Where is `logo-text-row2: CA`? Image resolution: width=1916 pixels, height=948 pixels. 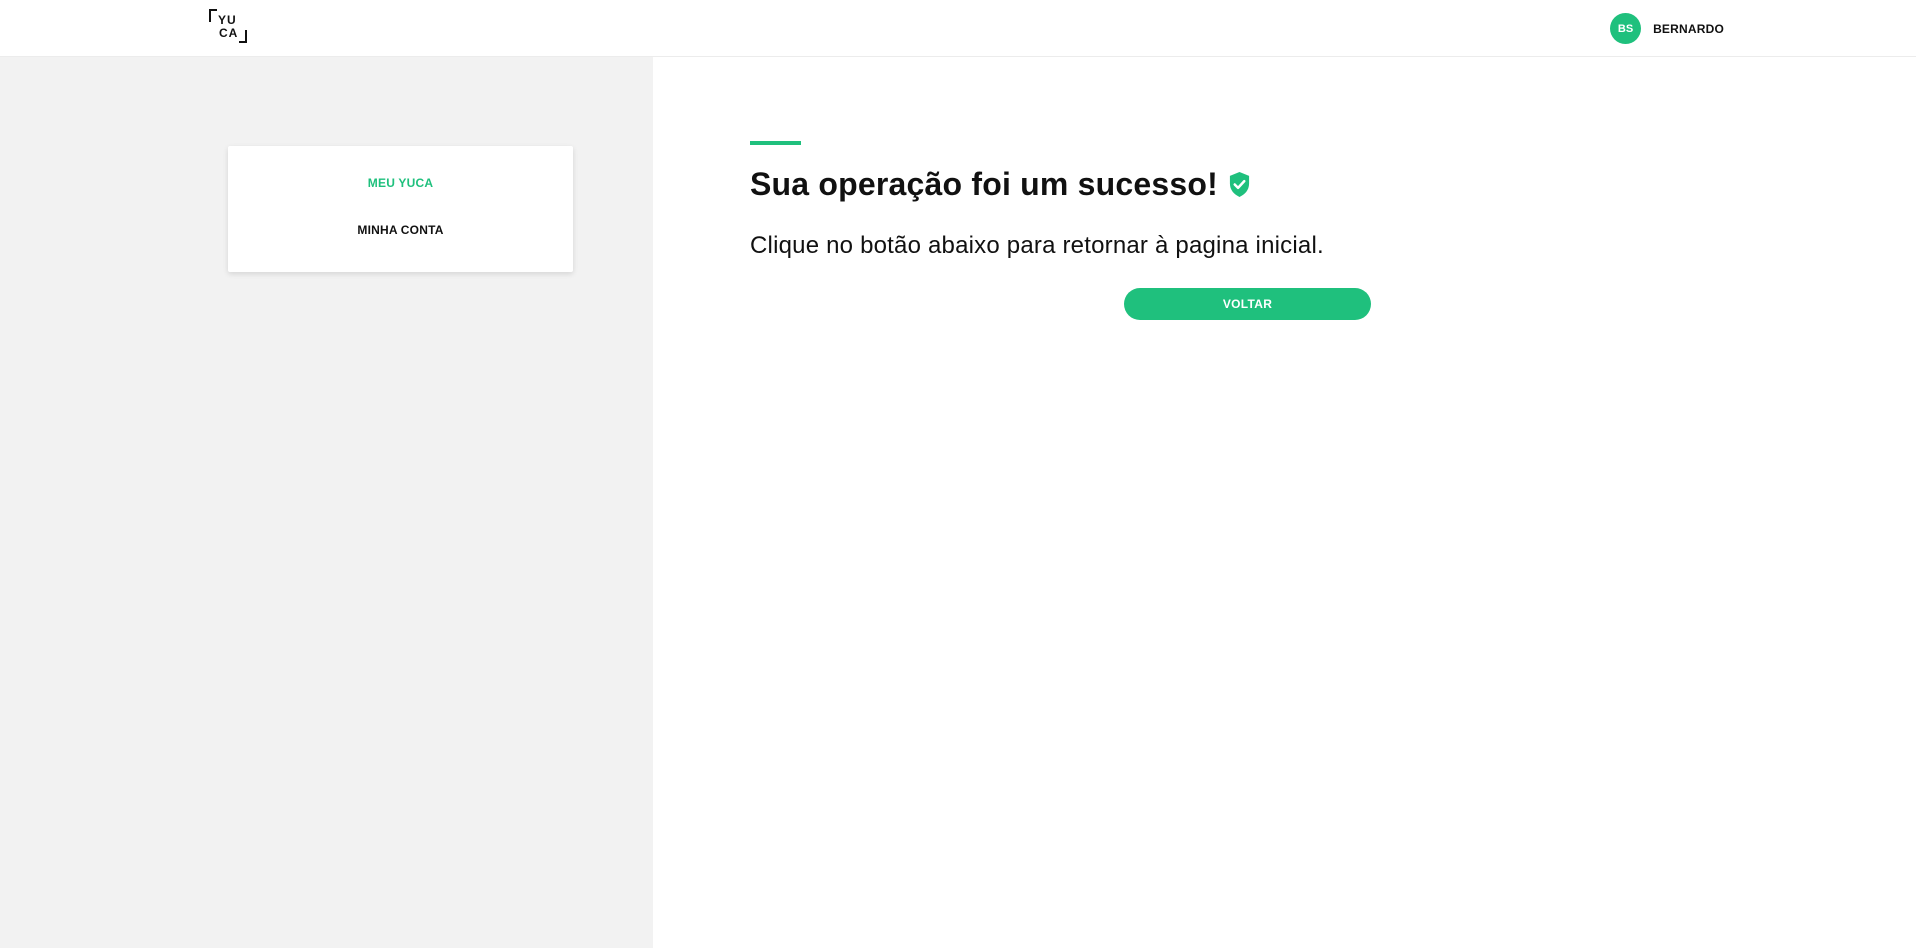
logo-text-row2: CA is located at coordinates (229, 33).